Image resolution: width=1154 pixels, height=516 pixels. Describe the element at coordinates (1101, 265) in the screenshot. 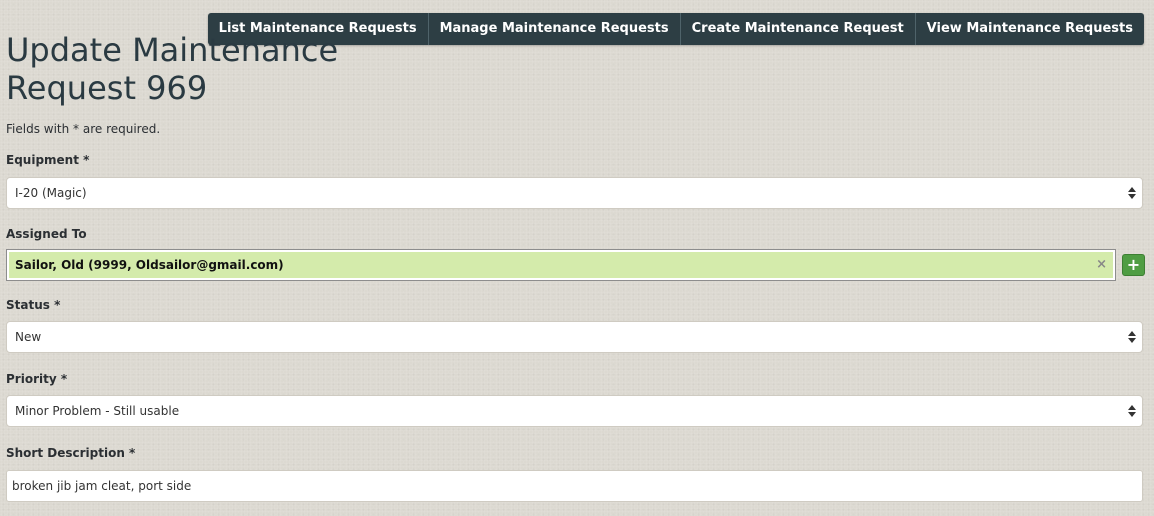

I see `clear-icon: ×` at that location.